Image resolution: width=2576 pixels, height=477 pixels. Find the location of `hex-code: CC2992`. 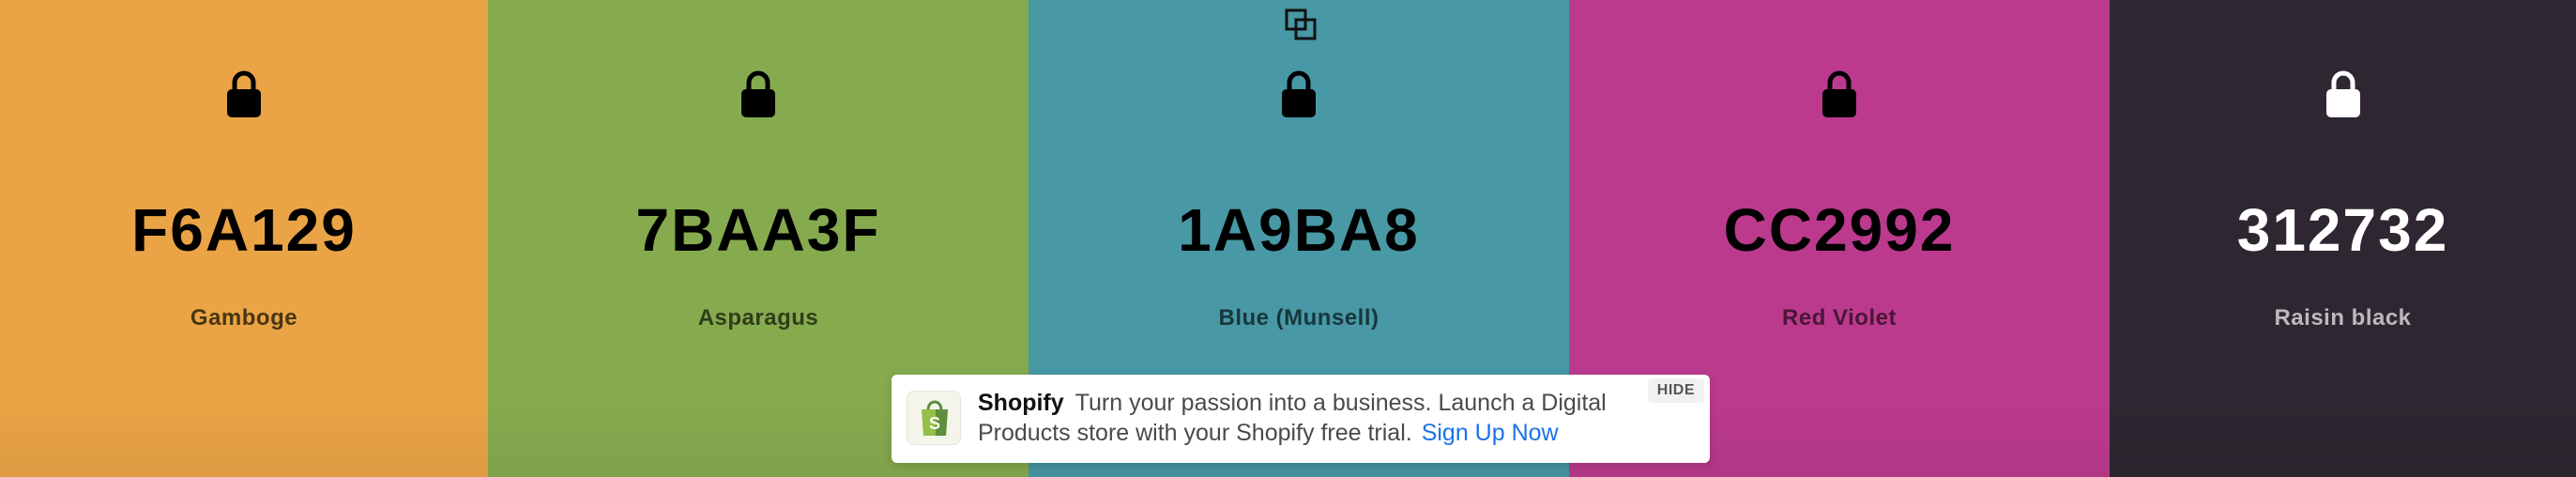

hex-code: CC2992 is located at coordinates (1839, 230).